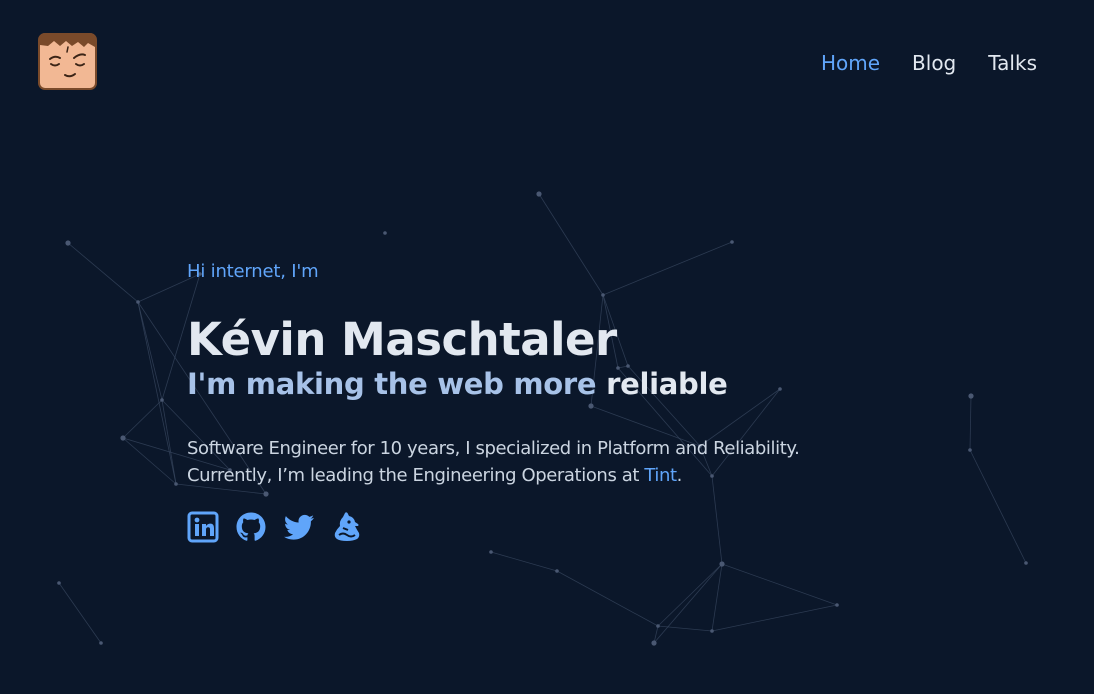 The height and width of the screenshot is (694, 1094). Describe the element at coordinates (1012, 63) in the screenshot. I see `nav-talks-link: Talks` at that location.